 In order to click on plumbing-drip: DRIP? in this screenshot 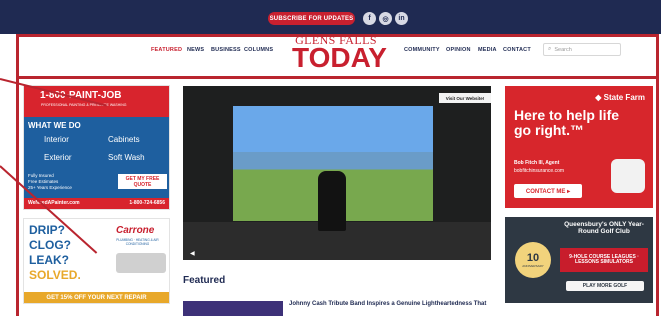, I will do `click(47, 230)`.